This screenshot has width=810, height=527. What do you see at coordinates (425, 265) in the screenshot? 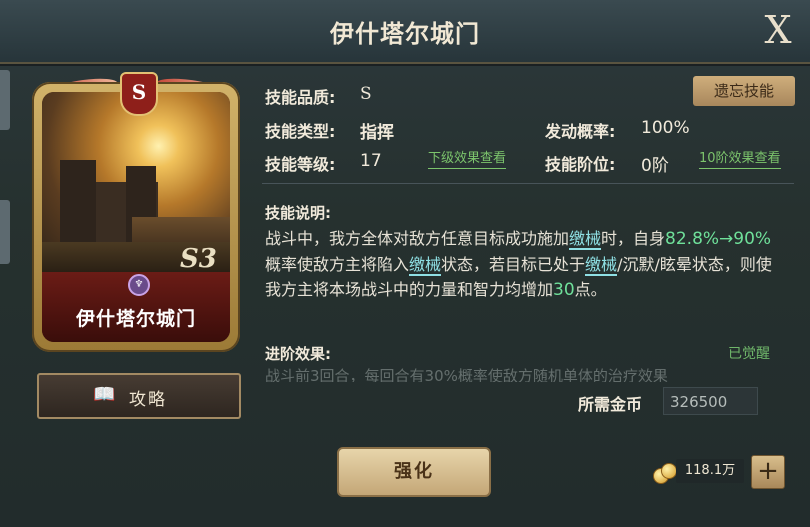
I see `keyword-disarm-2: 缴械` at bounding box center [425, 265].